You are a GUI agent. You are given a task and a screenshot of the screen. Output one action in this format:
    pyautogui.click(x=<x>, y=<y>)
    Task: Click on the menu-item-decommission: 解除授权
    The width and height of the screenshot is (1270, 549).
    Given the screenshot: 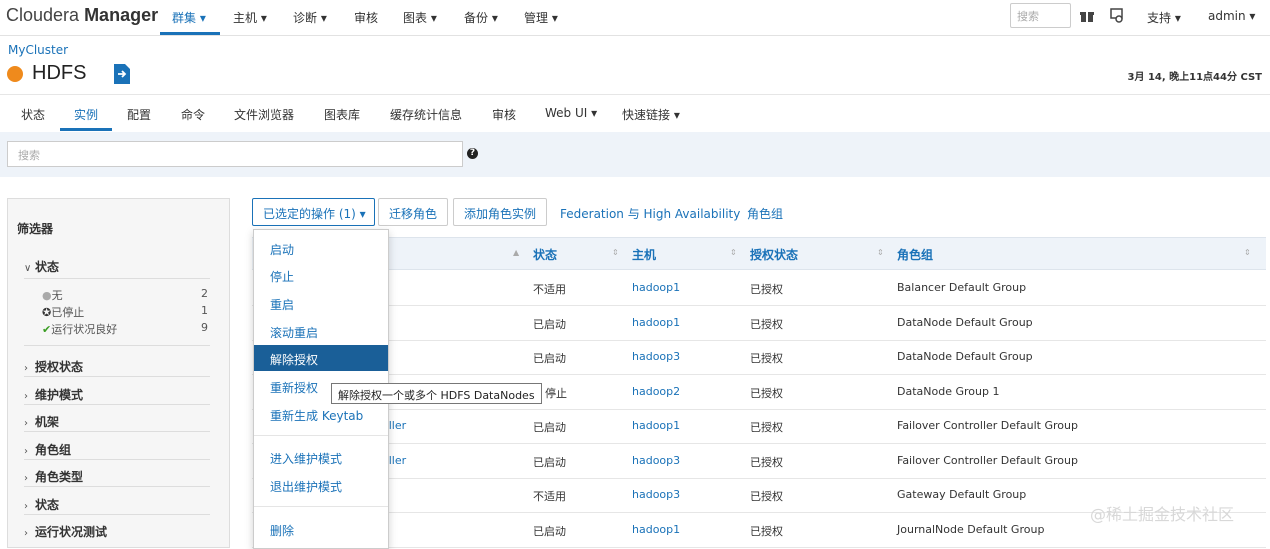 What is the action you would take?
    pyautogui.click(x=321, y=358)
    